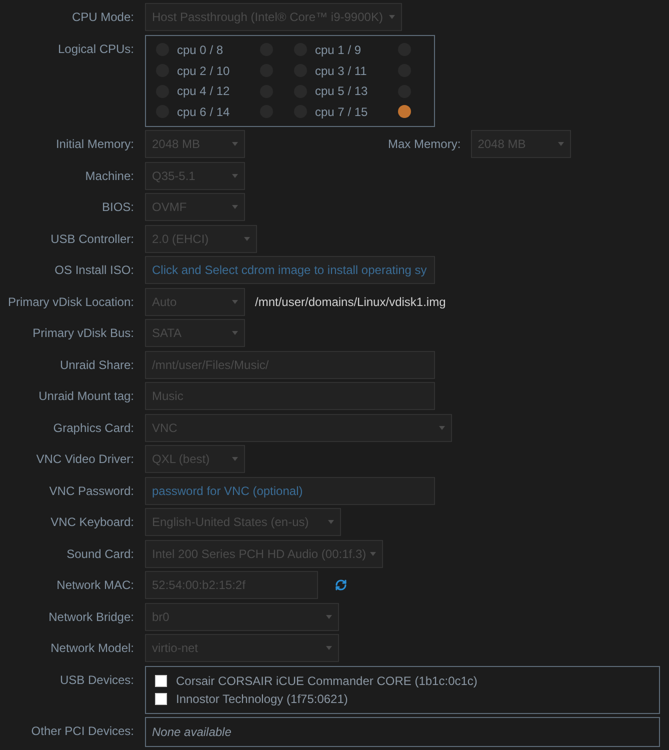  What do you see at coordinates (204, 91) in the screenshot?
I see `cpu-pair-label: cpu 4 / 12` at bounding box center [204, 91].